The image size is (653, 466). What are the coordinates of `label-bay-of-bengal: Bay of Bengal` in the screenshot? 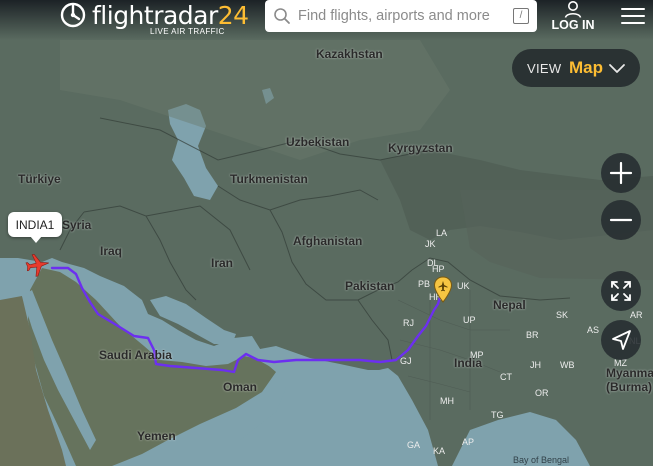 It's located at (541, 460).